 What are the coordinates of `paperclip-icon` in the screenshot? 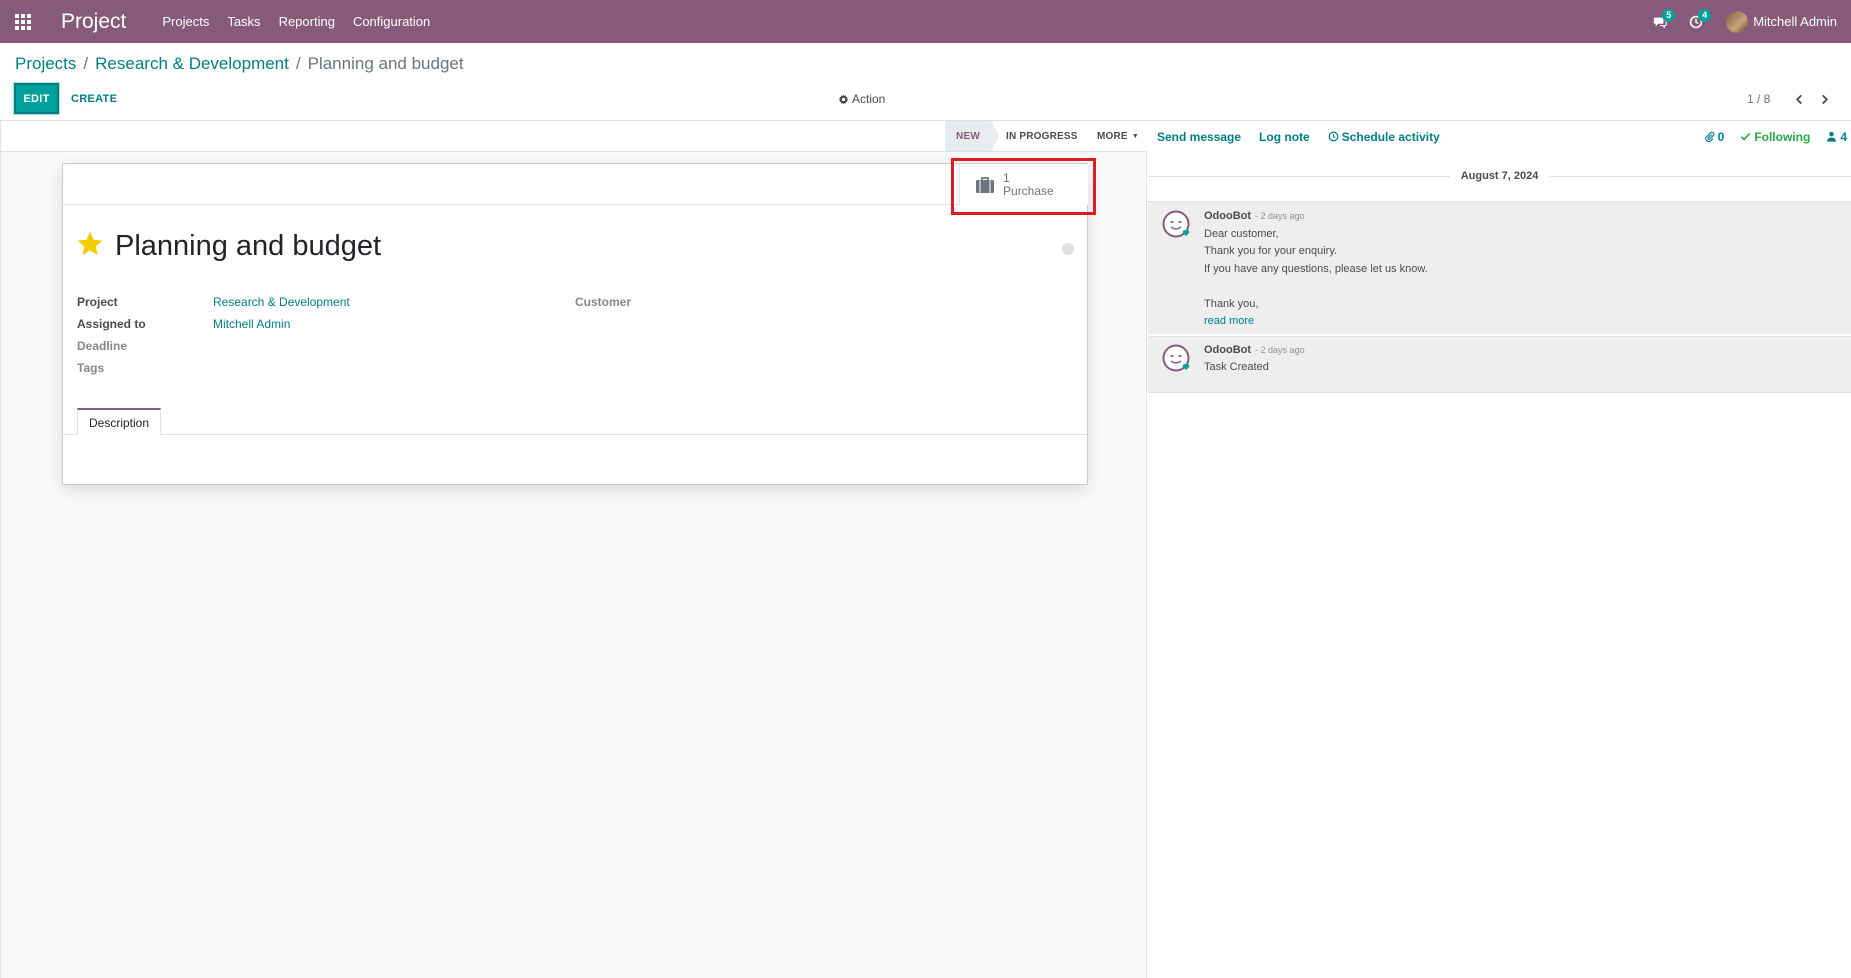 It's located at (1709, 136).